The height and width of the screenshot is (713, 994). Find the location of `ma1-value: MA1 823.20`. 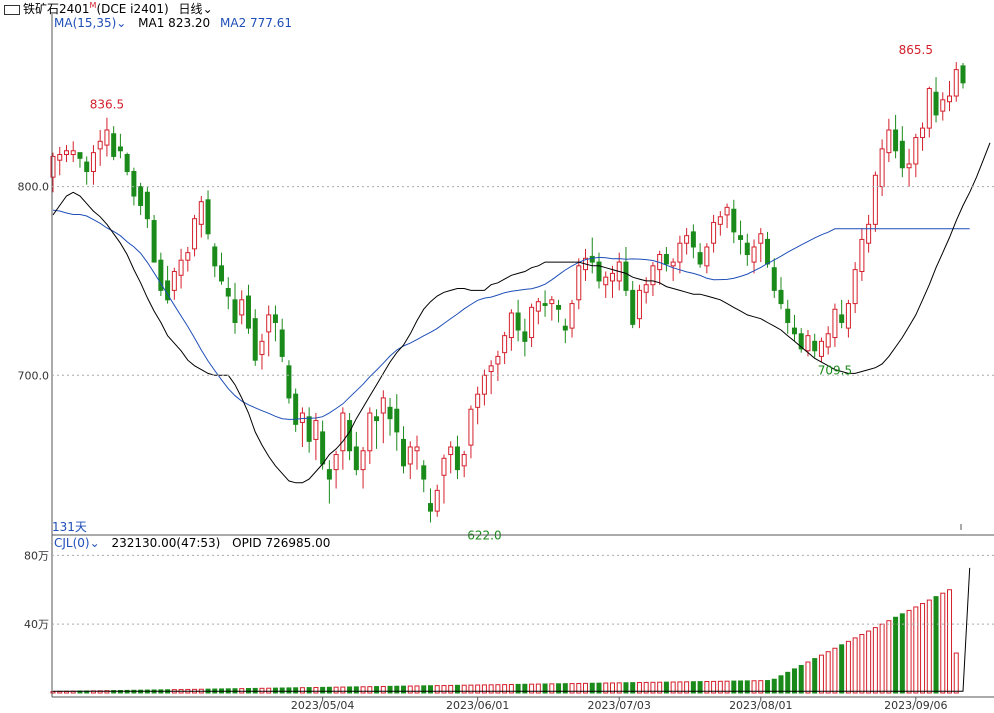

ma1-value: MA1 823.20 is located at coordinates (174, 23).